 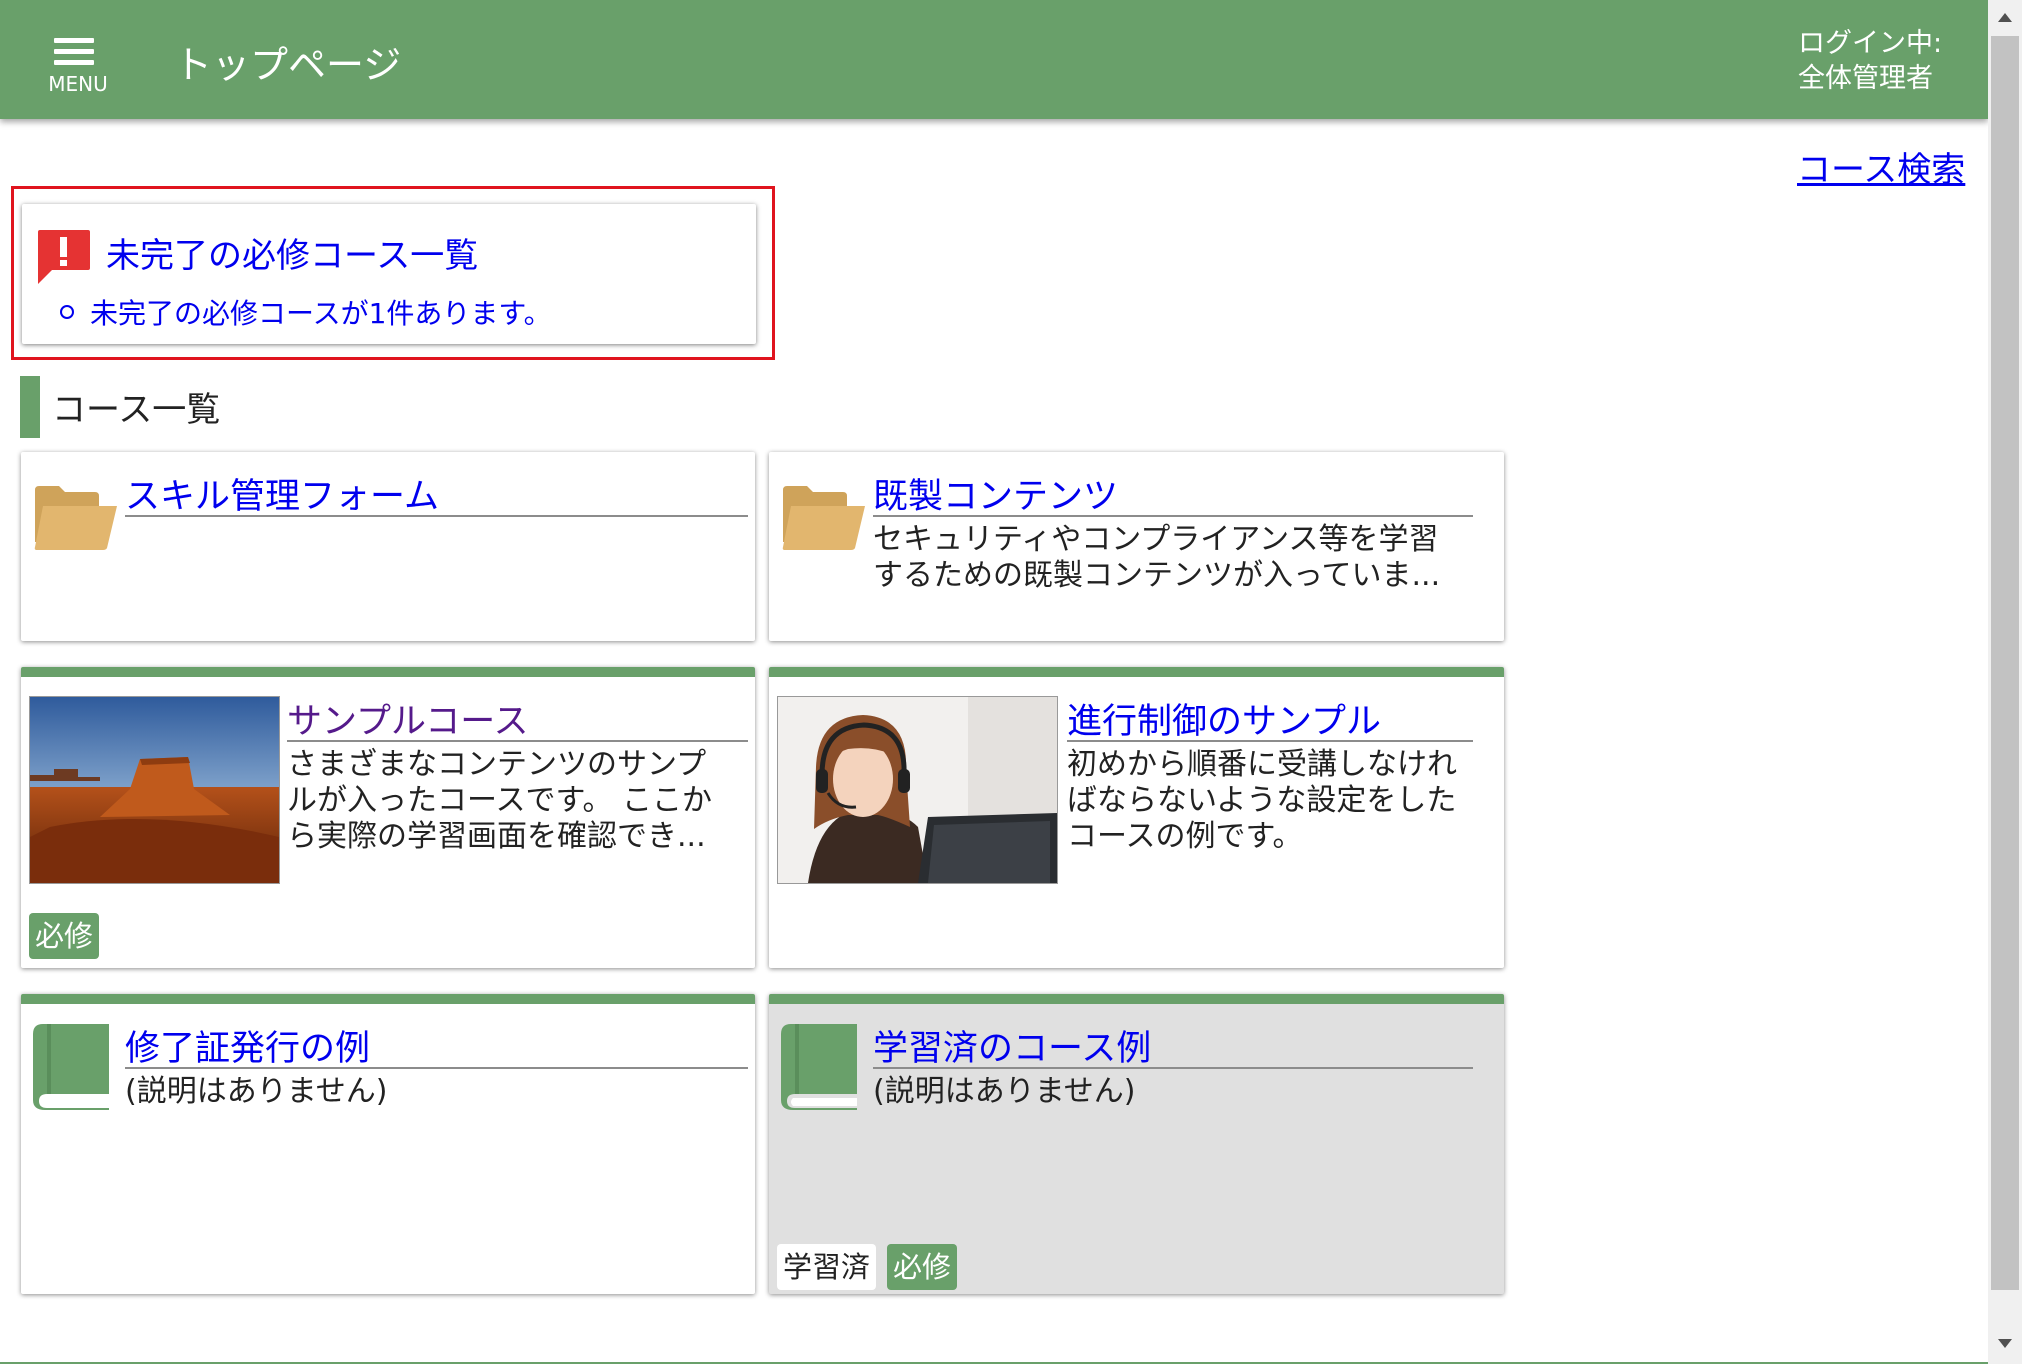 What do you see at coordinates (408, 718) in the screenshot?
I see `card-title-link: サンプルコース` at bounding box center [408, 718].